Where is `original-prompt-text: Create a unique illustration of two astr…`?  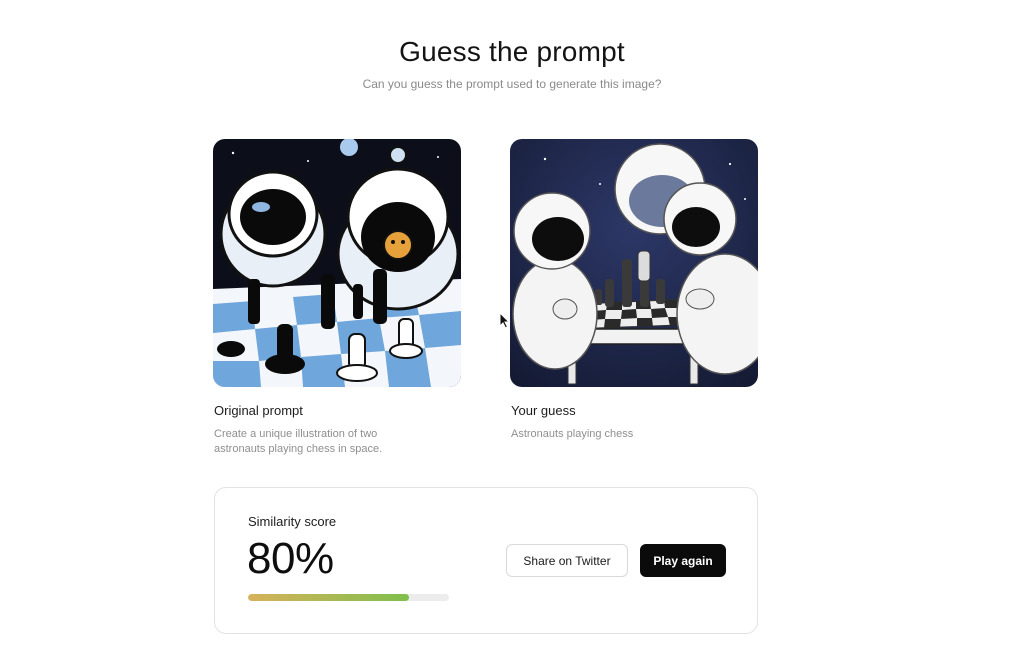 original-prompt-text: Create a unique illustration of two astr… is located at coordinates (298, 441).